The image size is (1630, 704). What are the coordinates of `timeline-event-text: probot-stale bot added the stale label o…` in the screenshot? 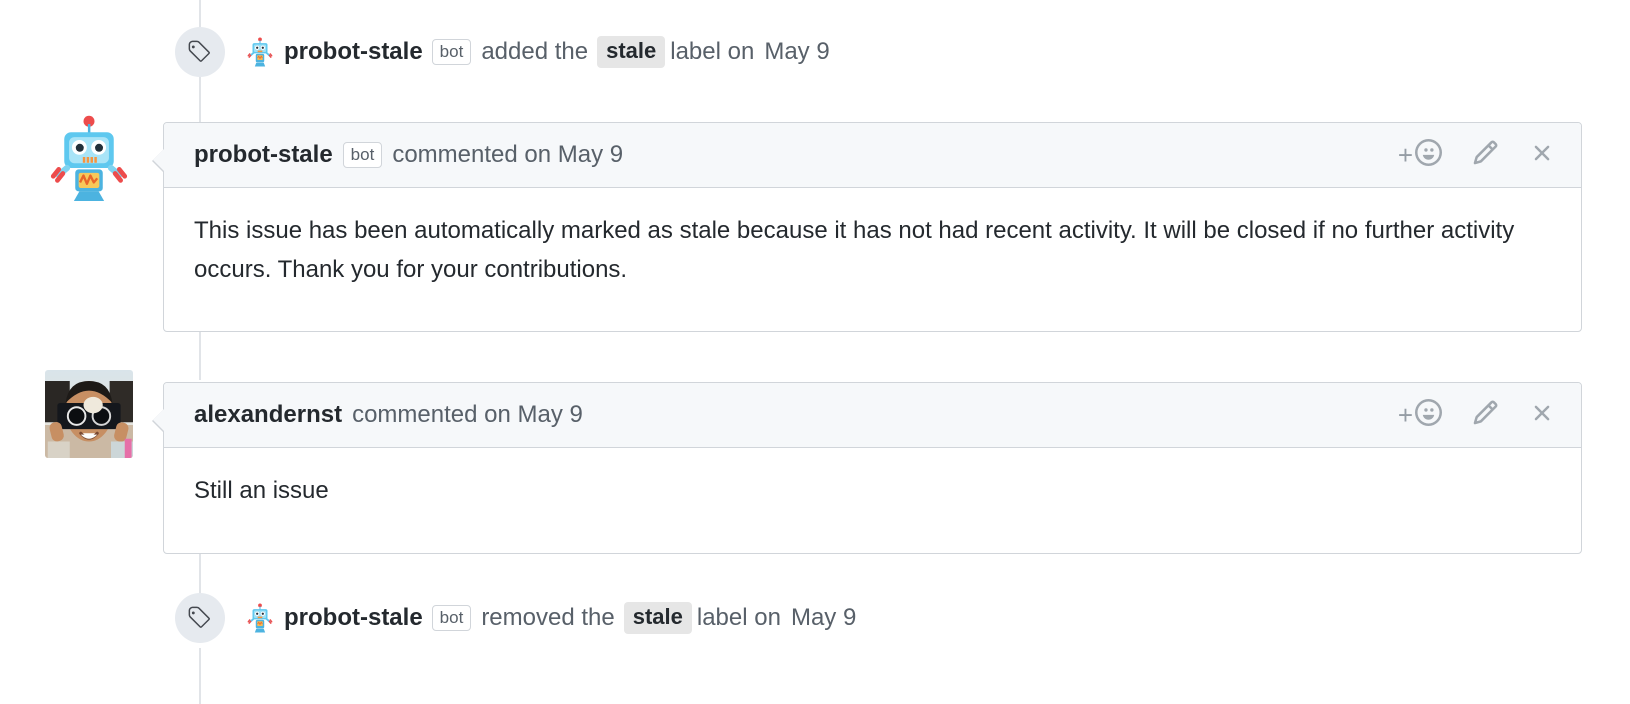 It's located at (537, 52).